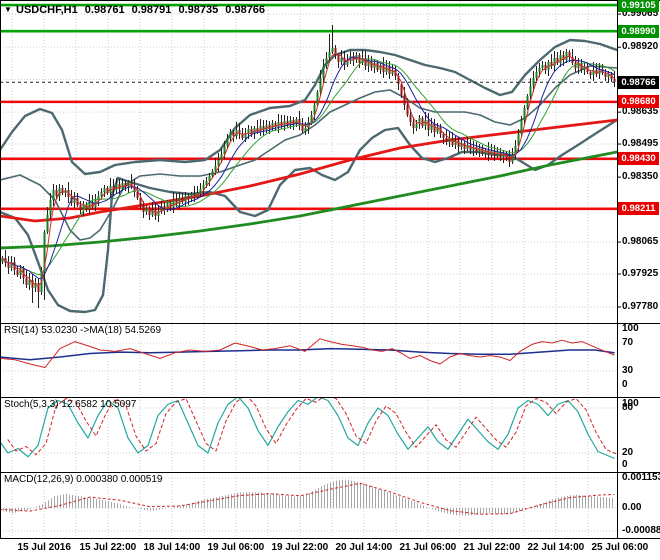 The image size is (660, 560). I want to click on stoch-scale-label: 80, so click(628, 407).